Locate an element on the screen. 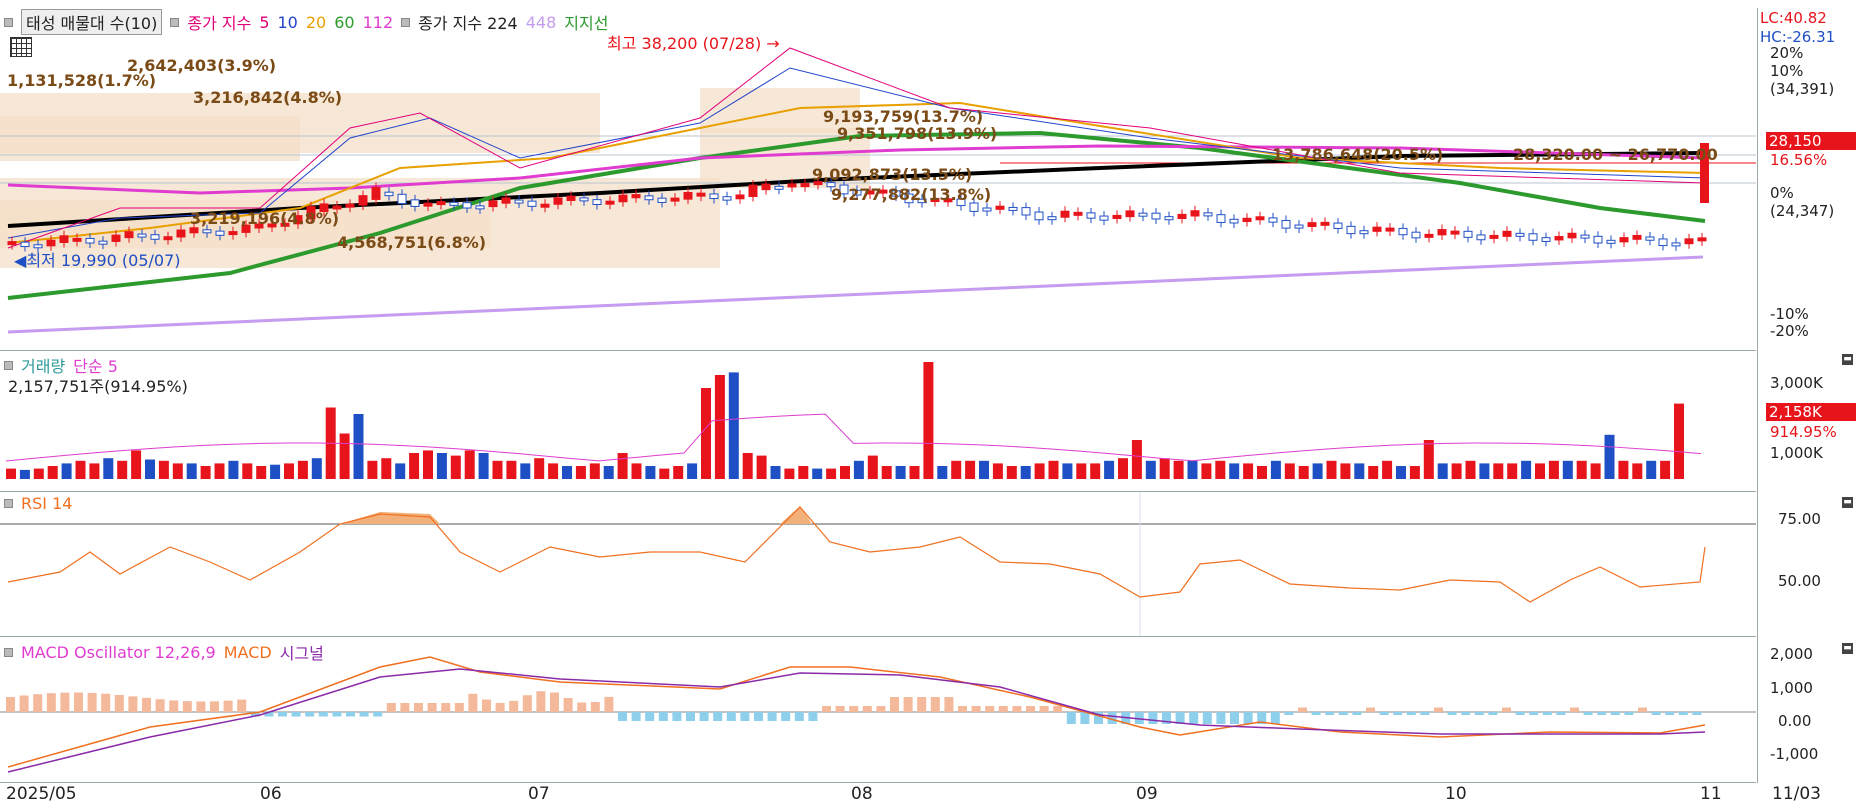 This screenshot has width=1856, height=811. vp-label: 3,219,196(4.8%) is located at coordinates (265, 218).